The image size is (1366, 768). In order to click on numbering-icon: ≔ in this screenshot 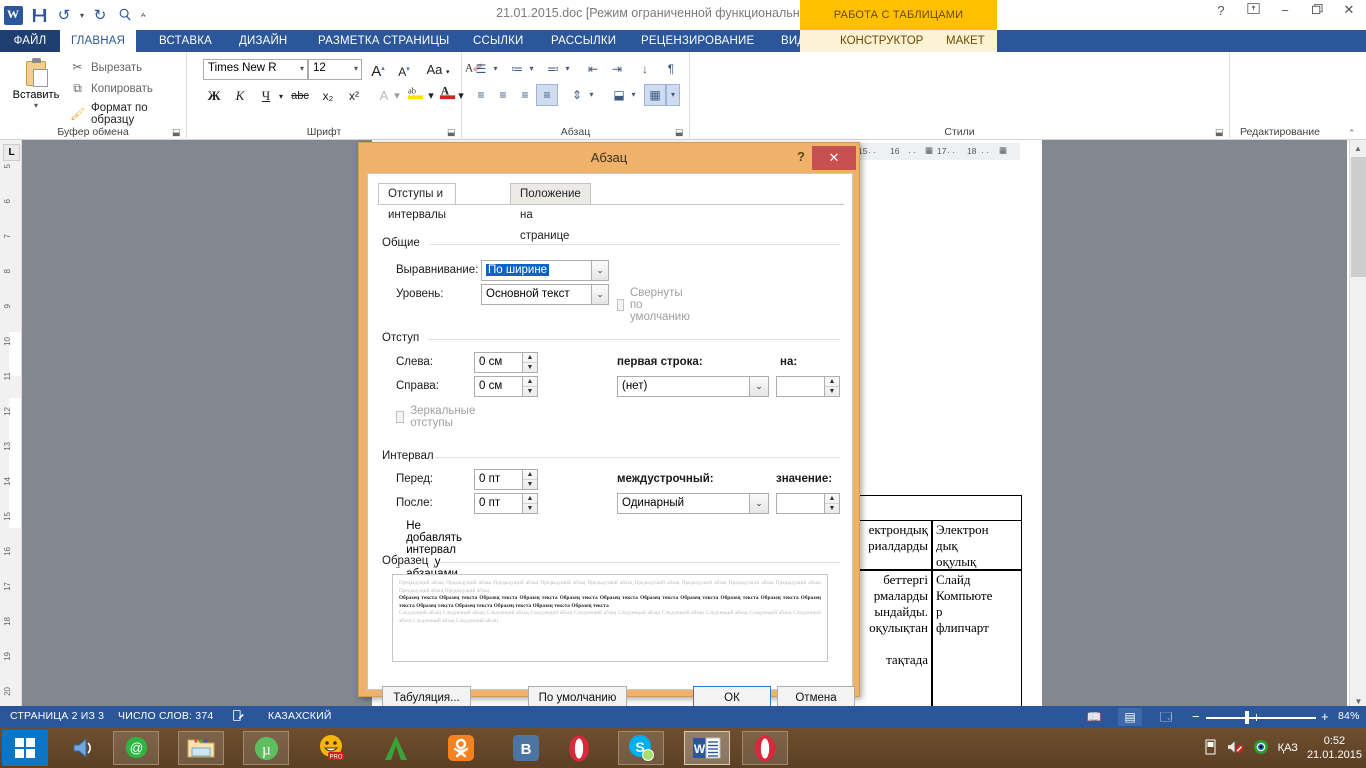, I will do `click(517, 69)`.